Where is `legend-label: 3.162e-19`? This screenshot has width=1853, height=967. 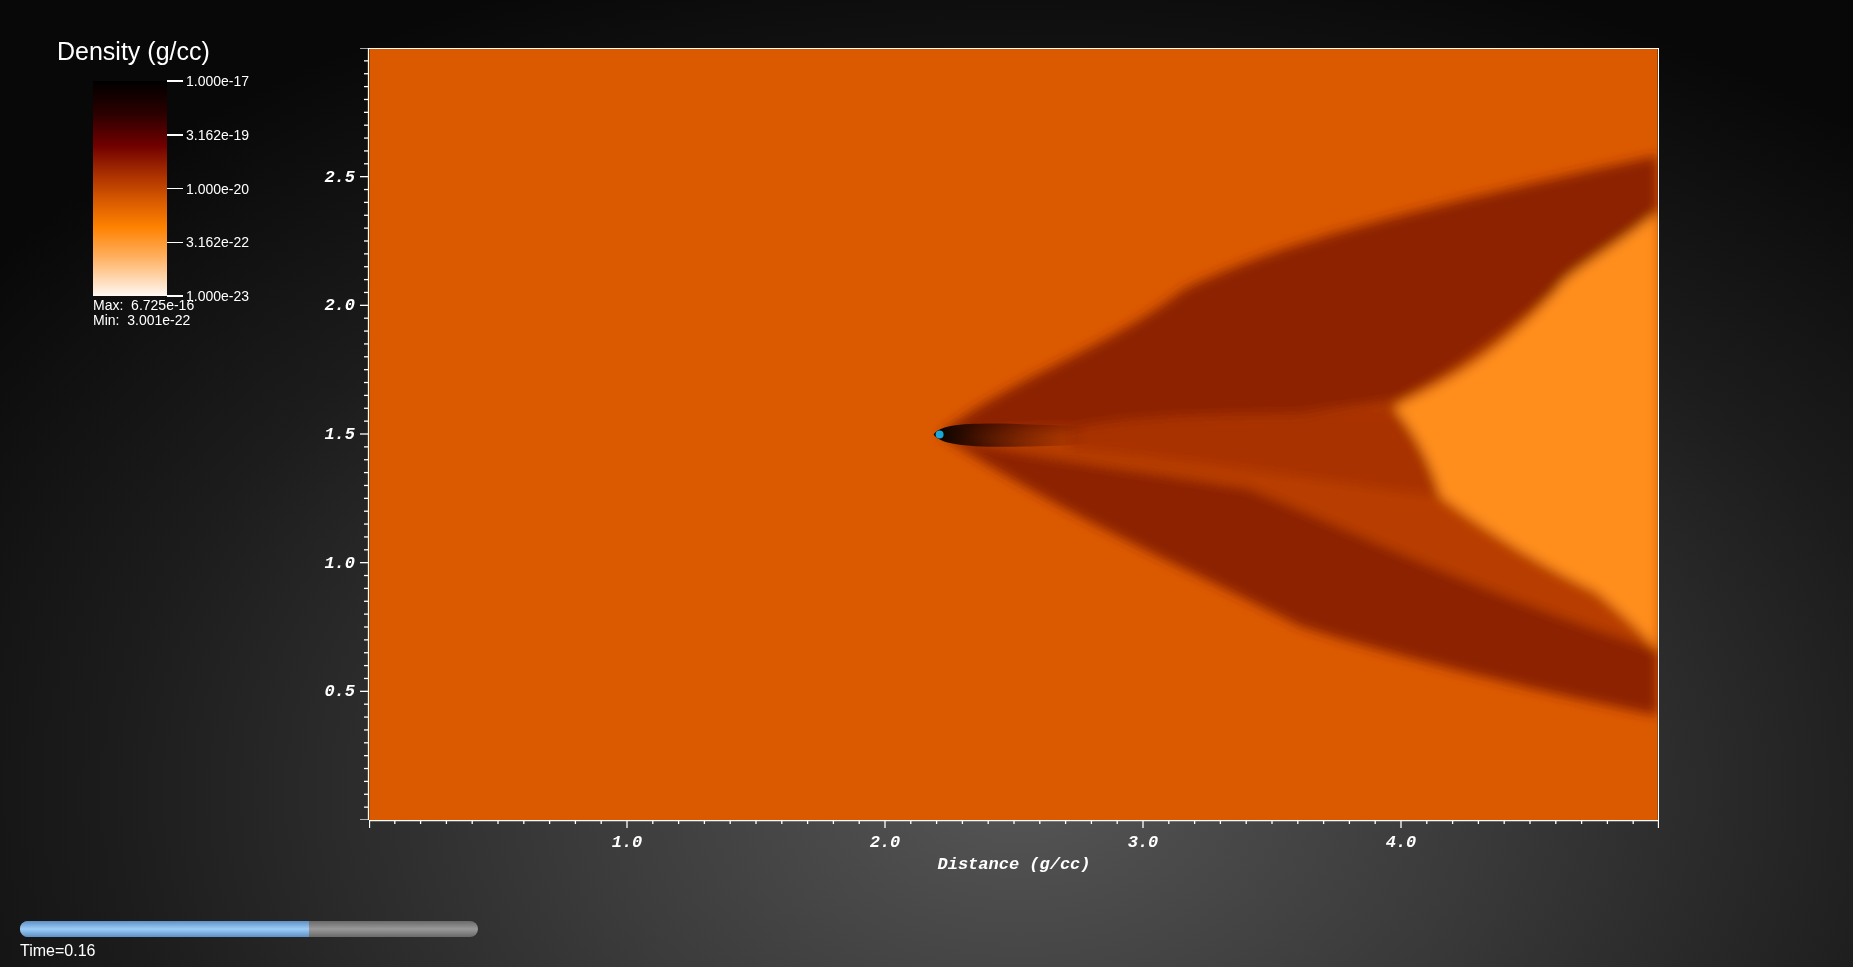
legend-label: 3.162e-19 is located at coordinates (218, 134).